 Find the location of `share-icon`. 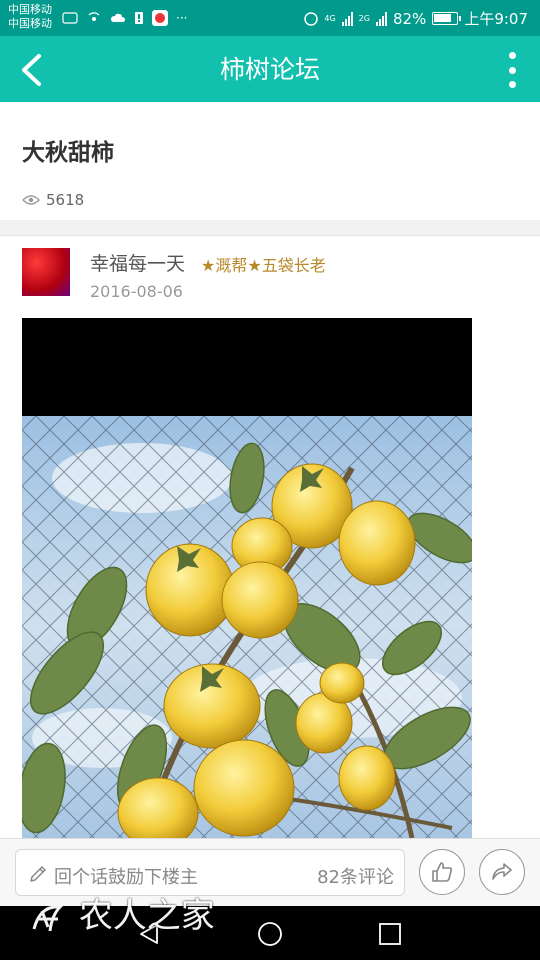

share-icon is located at coordinates (502, 871).